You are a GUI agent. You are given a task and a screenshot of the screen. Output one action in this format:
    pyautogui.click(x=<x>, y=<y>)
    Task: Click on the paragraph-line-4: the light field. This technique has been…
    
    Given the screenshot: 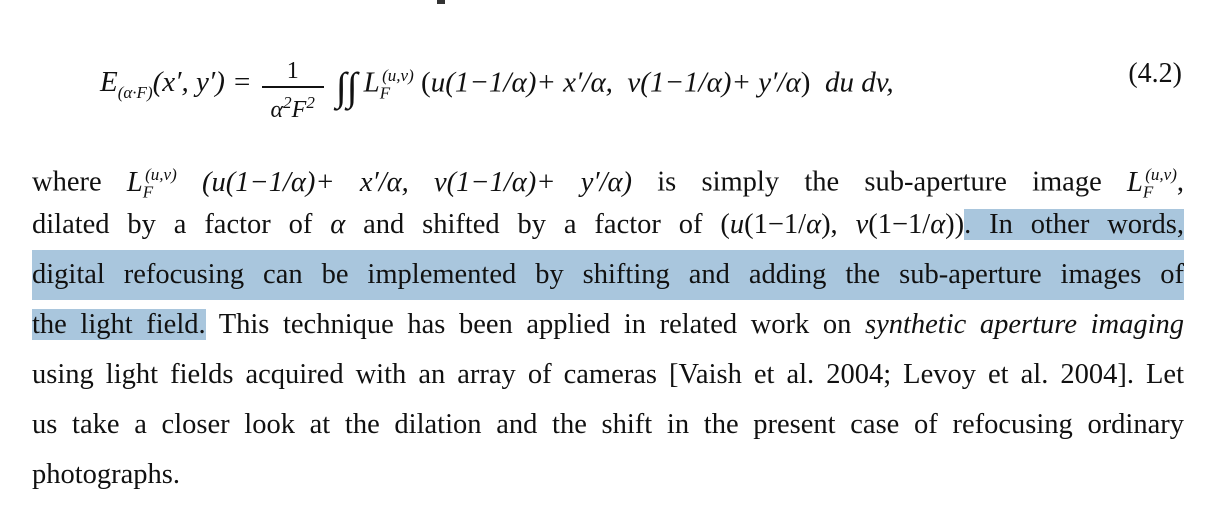 What is the action you would take?
    pyautogui.click(x=608, y=325)
    